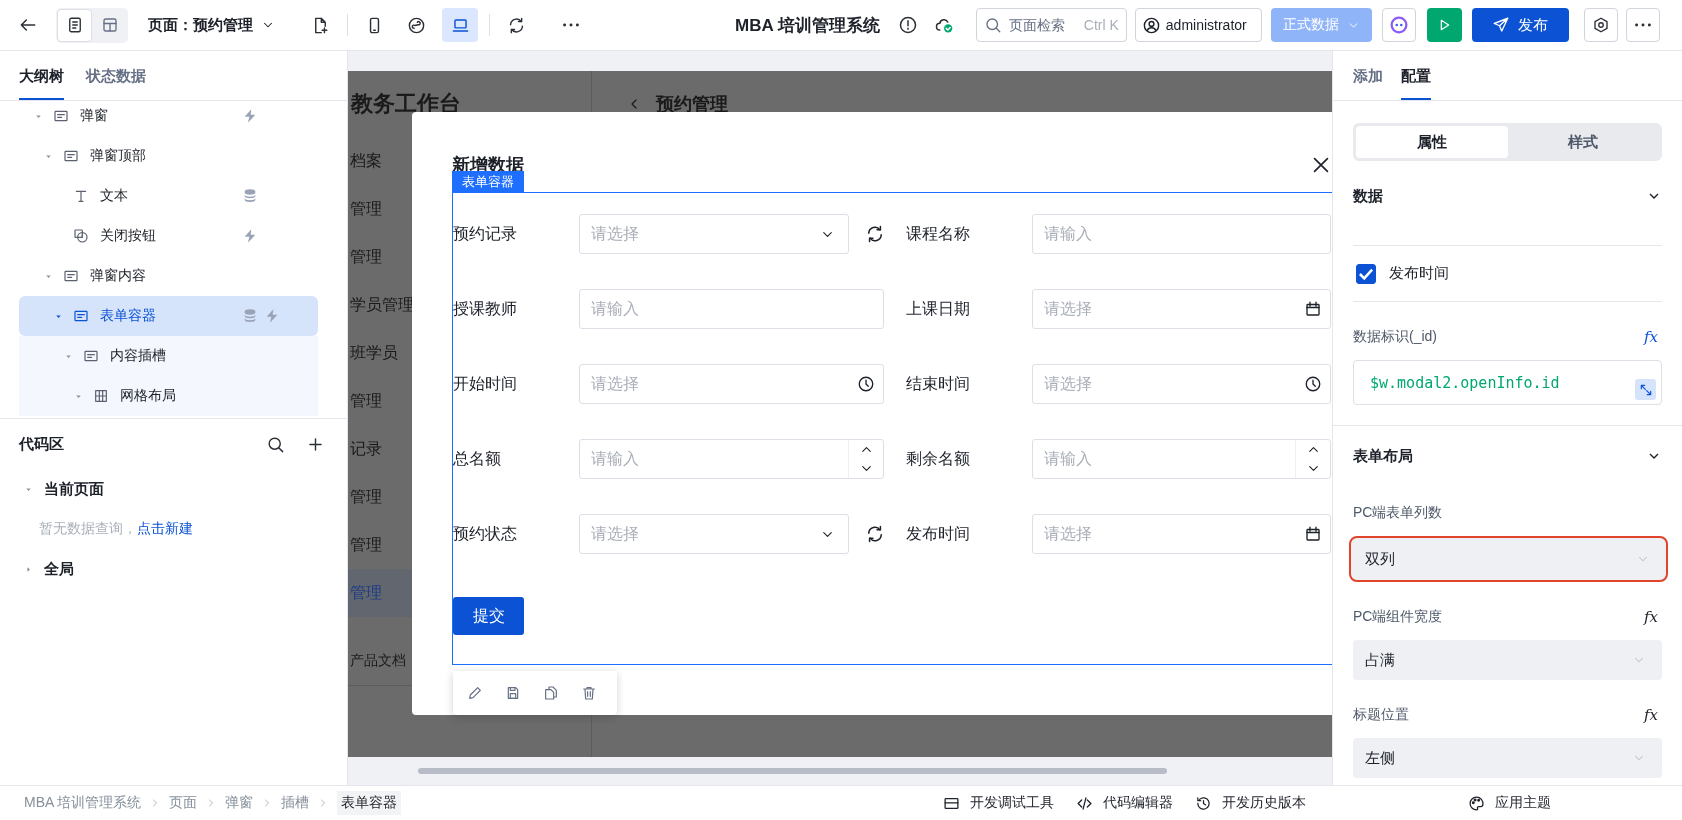 The height and width of the screenshot is (820, 1682). I want to click on trash-icon, so click(589, 693).